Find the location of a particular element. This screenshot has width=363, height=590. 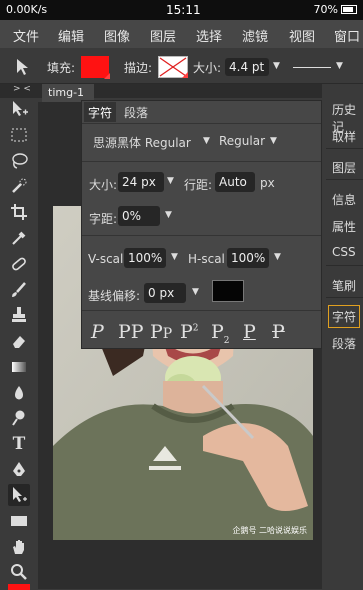

tab-paragraph: 段落 is located at coordinates (136, 112).